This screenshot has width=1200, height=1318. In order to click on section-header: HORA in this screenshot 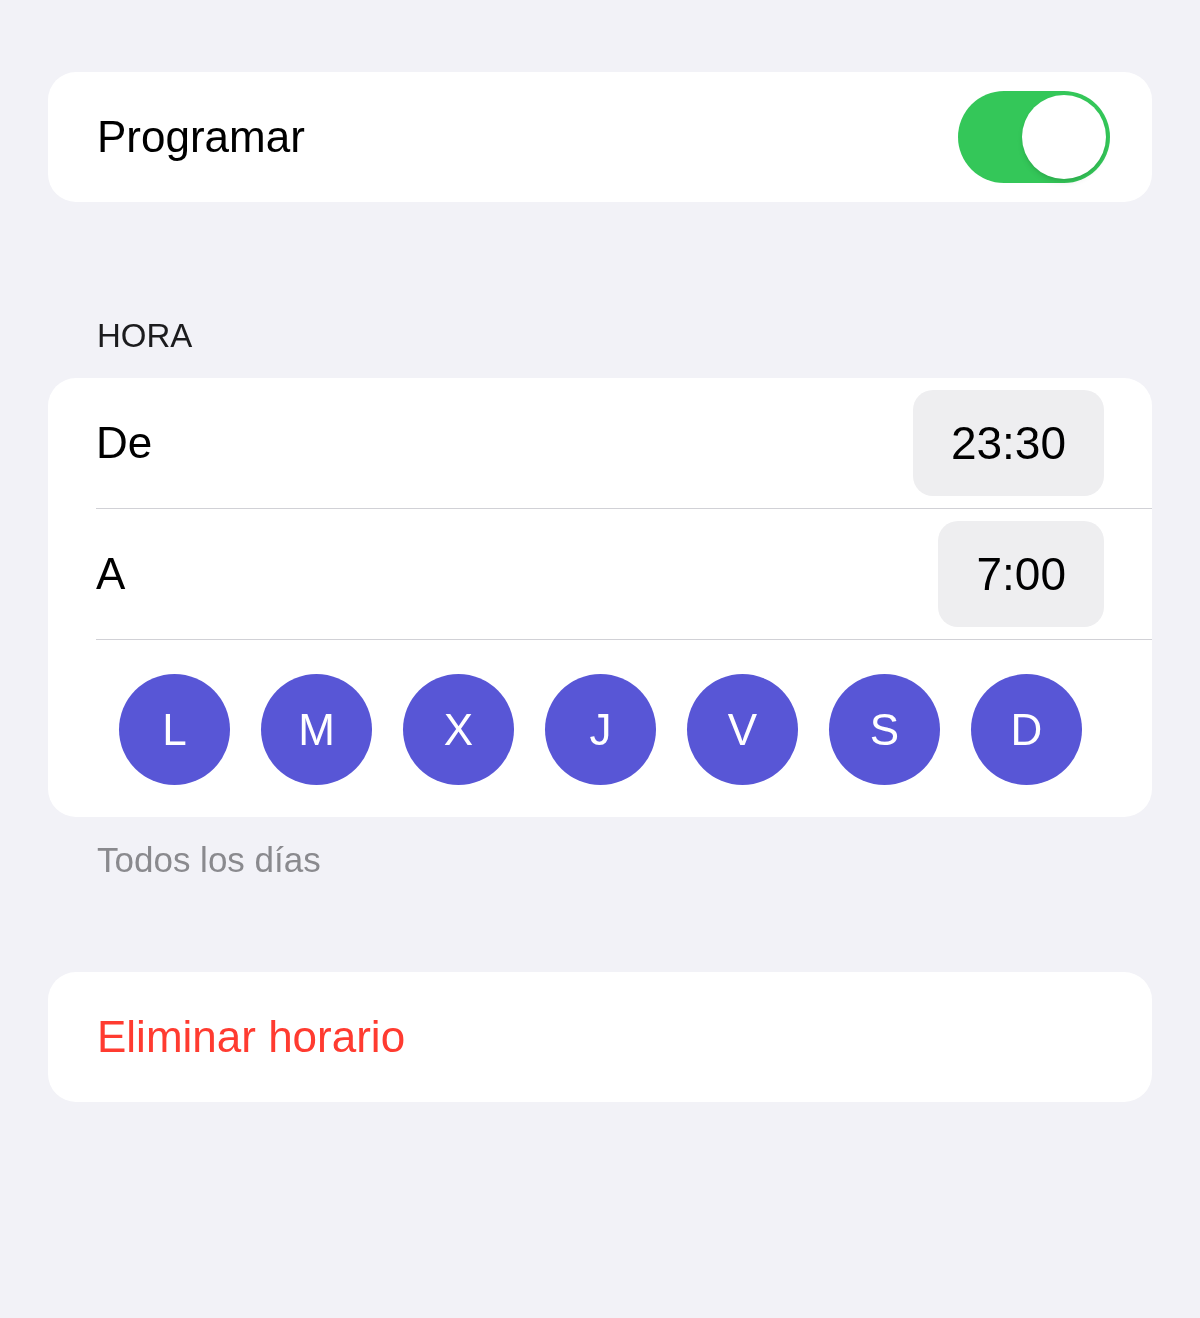, I will do `click(145, 336)`.